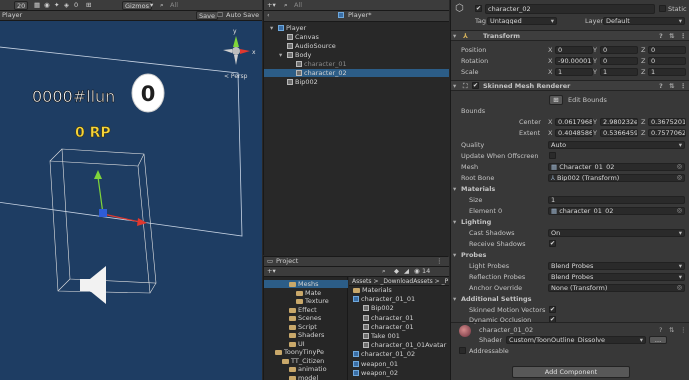 The height and width of the screenshot is (380, 689). I want to click on z-axis-handle, so click(103, 213).